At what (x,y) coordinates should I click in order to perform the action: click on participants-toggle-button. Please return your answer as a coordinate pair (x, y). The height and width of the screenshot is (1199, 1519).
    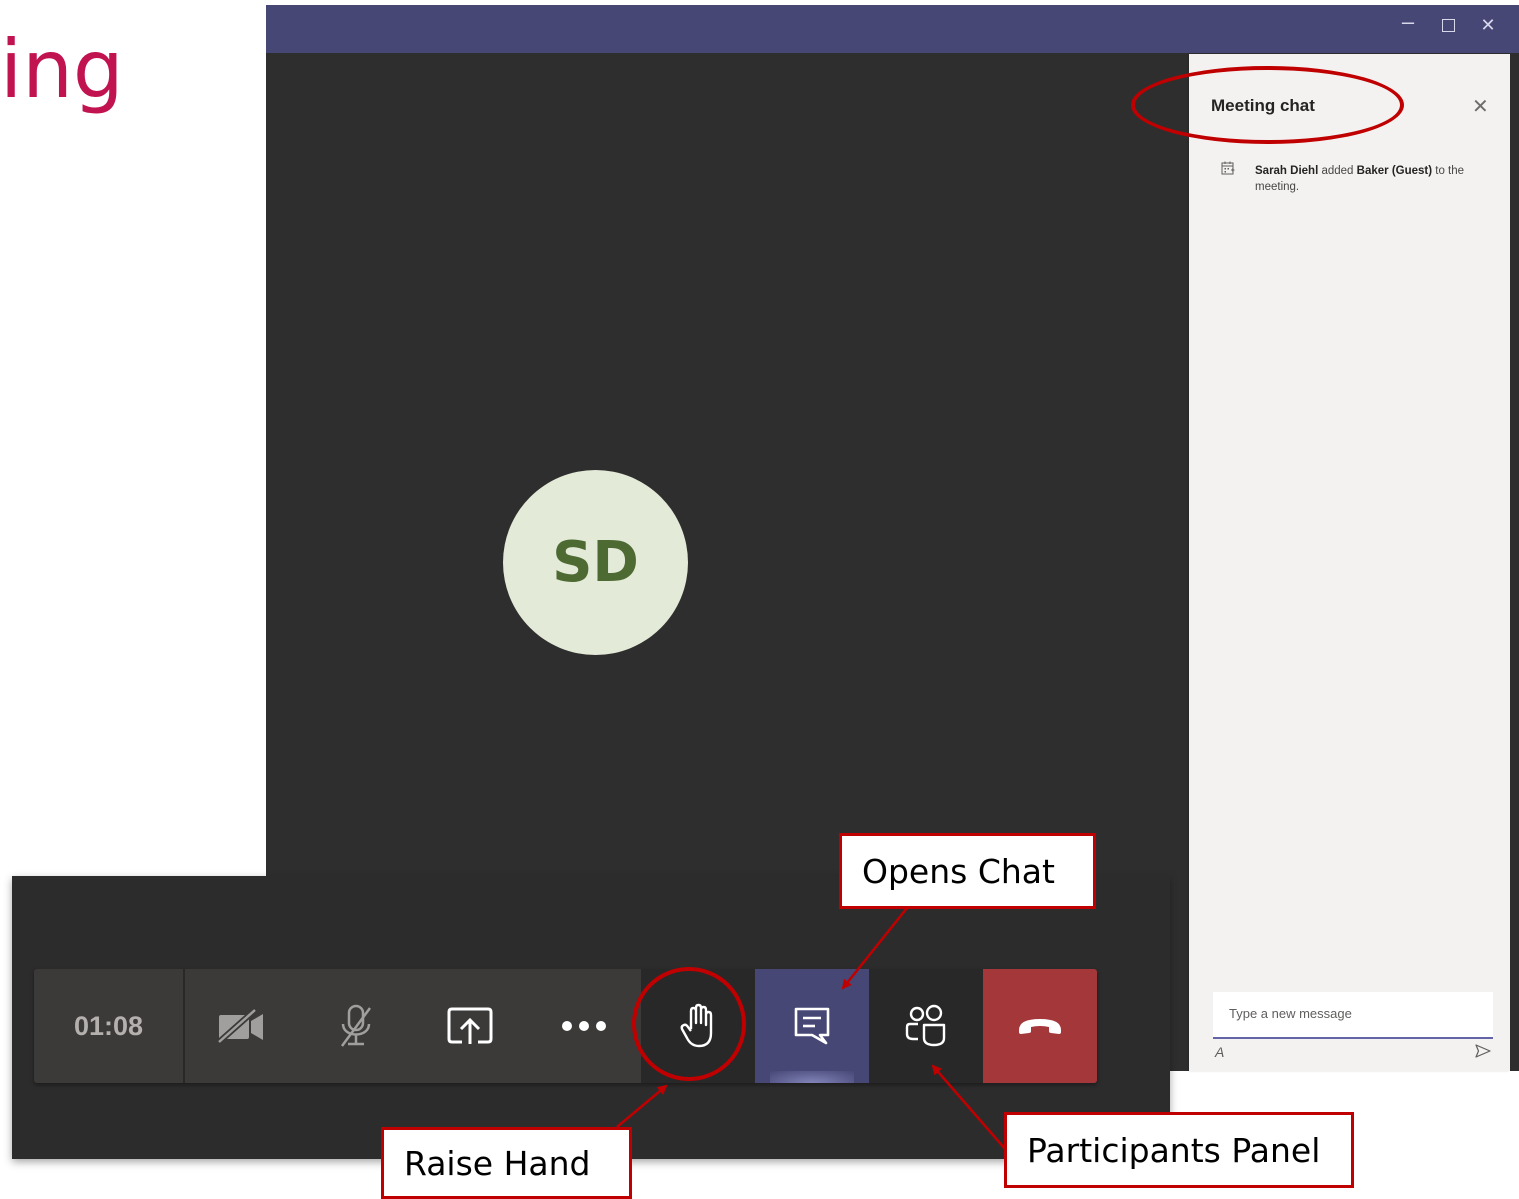
    Looking at the image, I should click on (926, 1026).